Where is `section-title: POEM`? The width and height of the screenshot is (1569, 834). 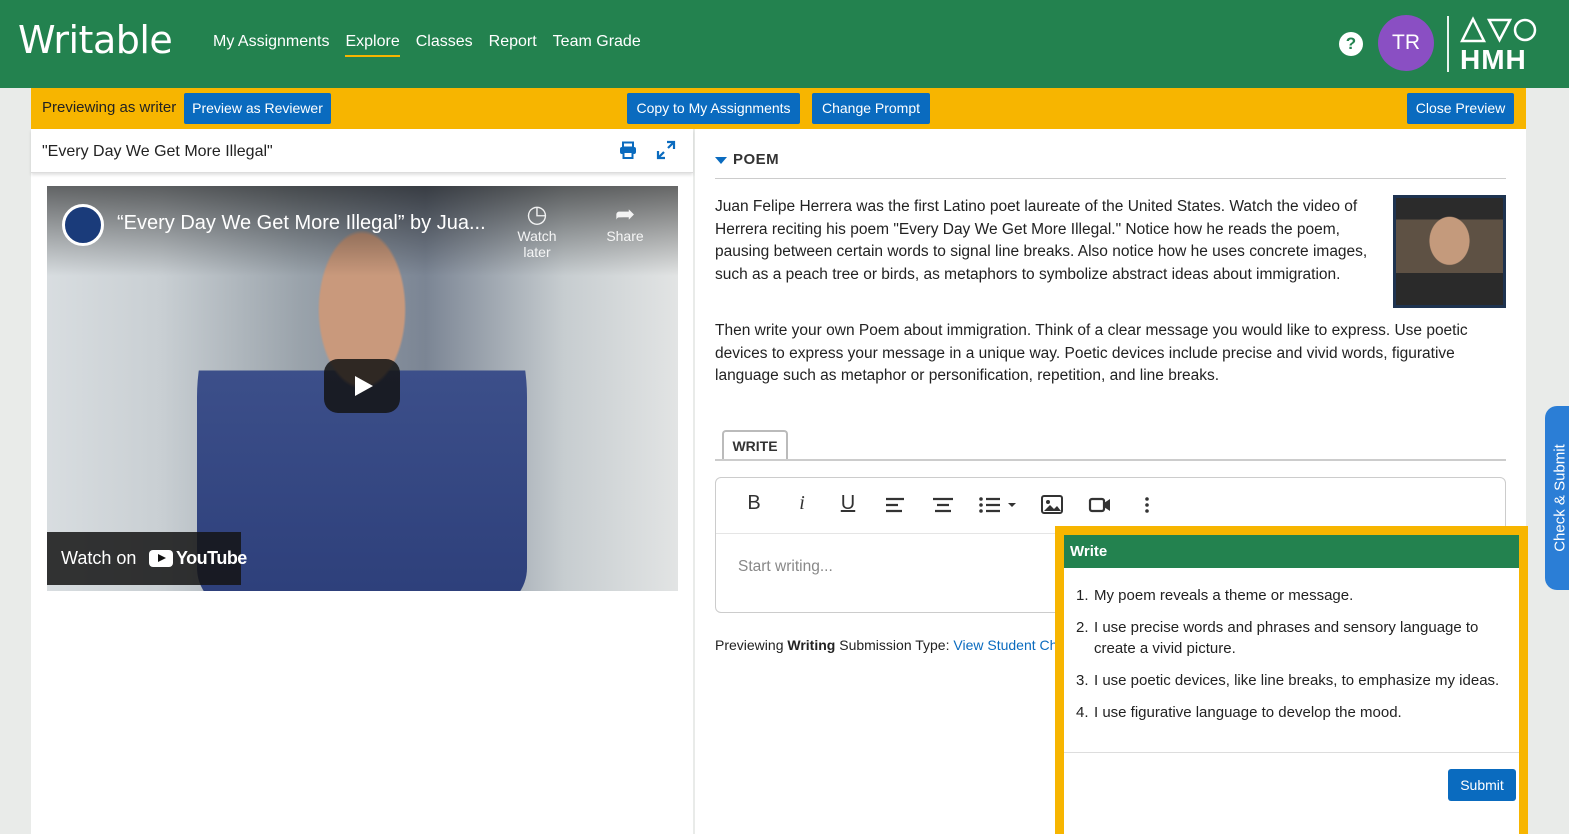
section-title: POEM is located at coordinates (756, 159).